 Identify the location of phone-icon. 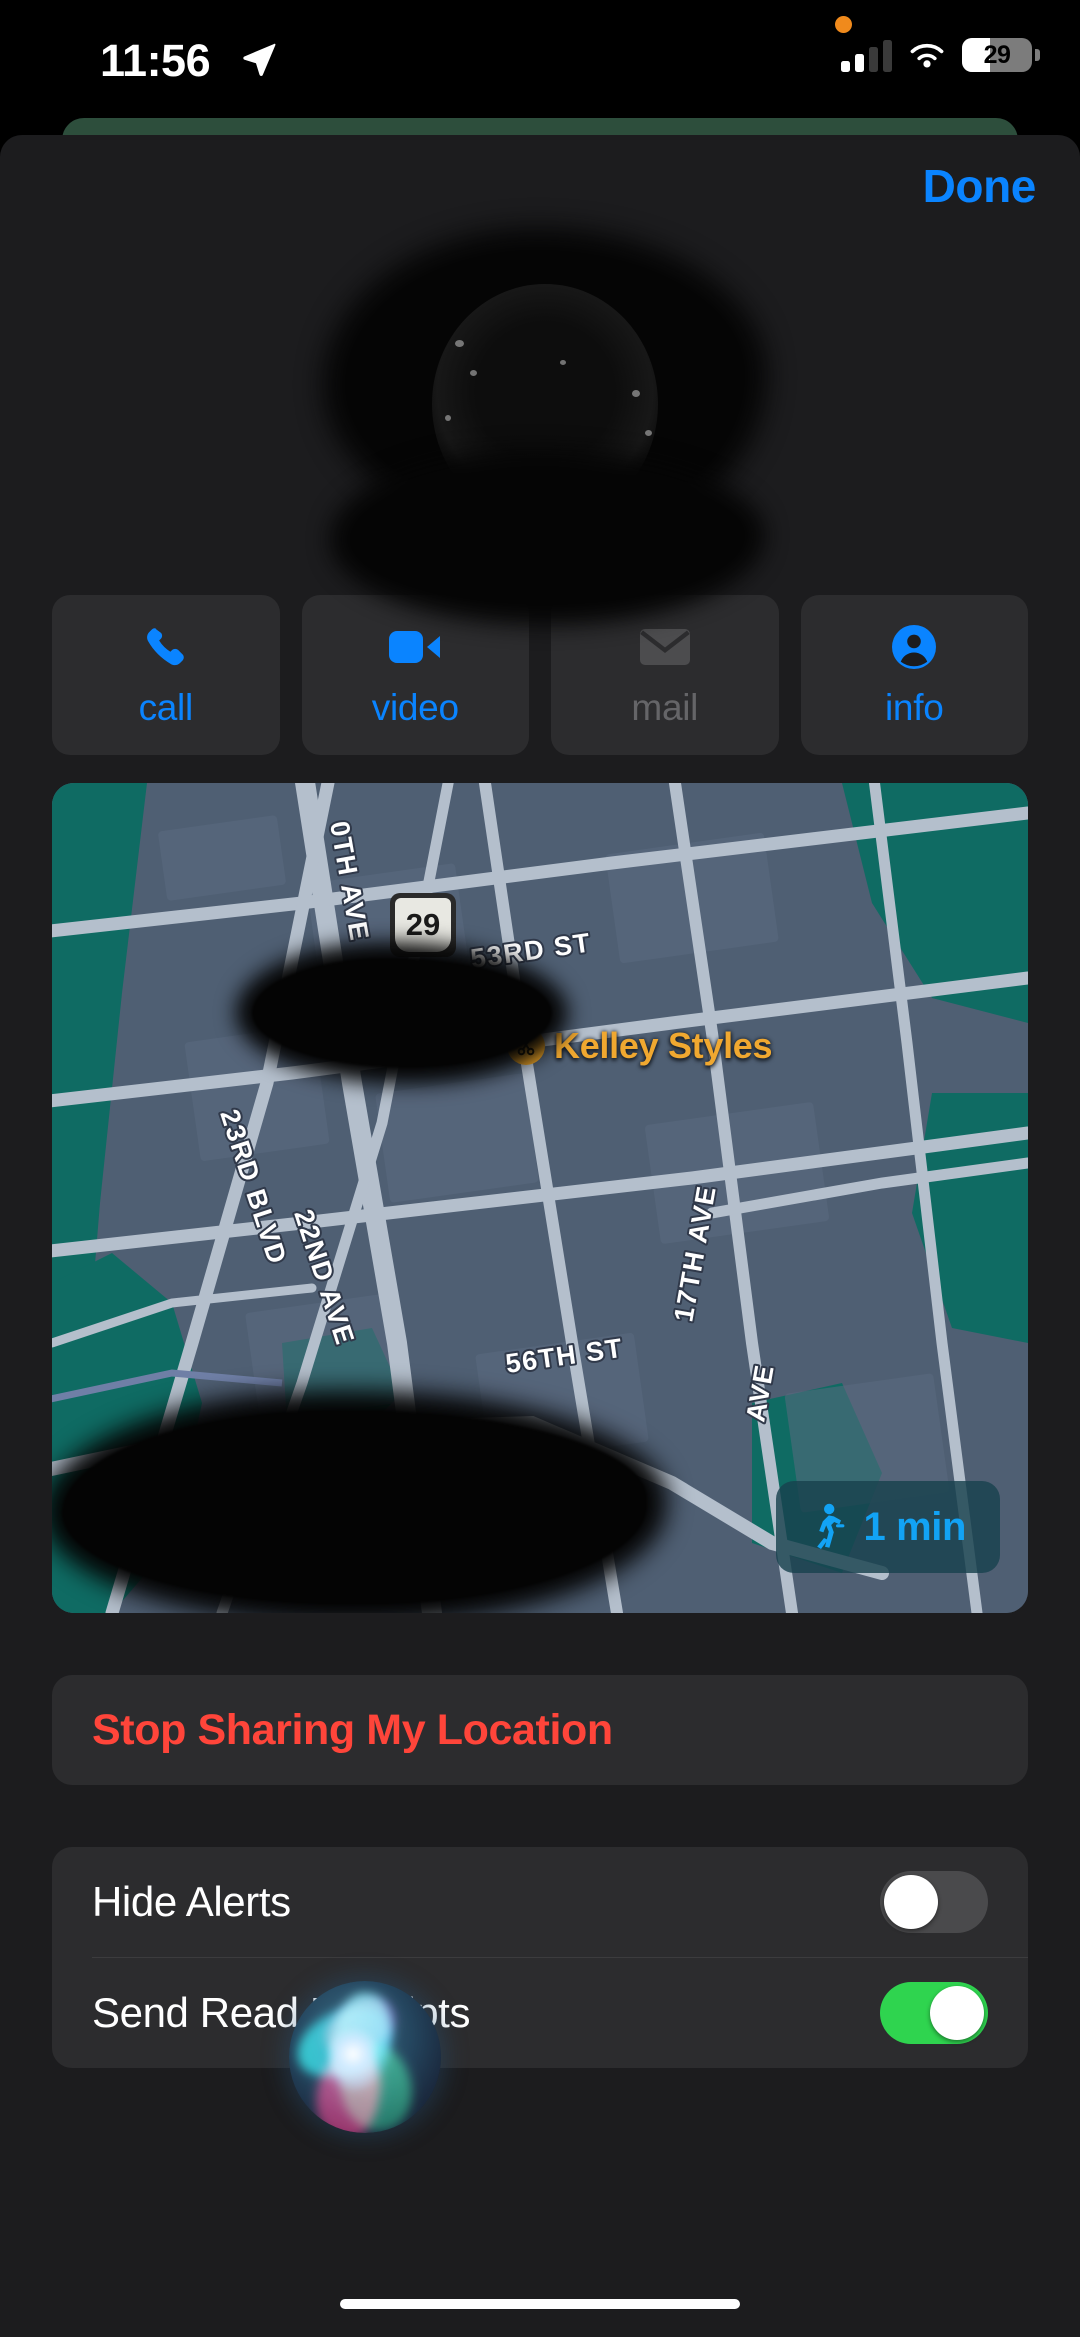
(166, 647).